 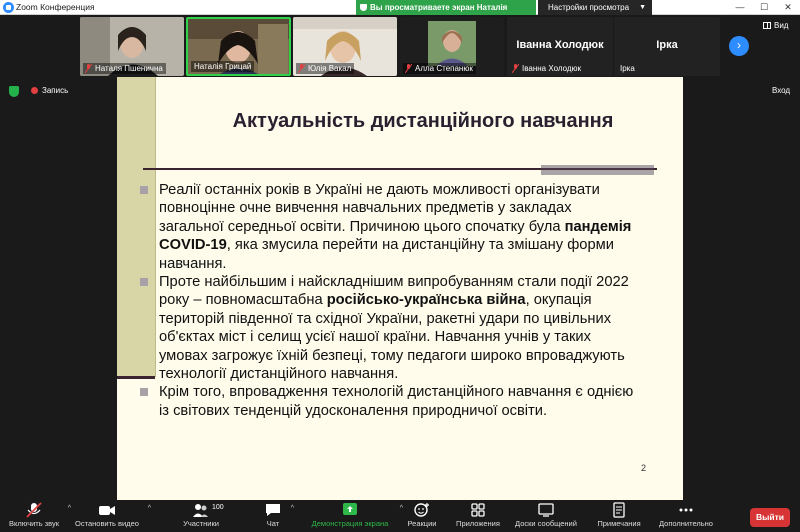 I want to click on recording-indicator: Запись, so click(x=49, y=91).